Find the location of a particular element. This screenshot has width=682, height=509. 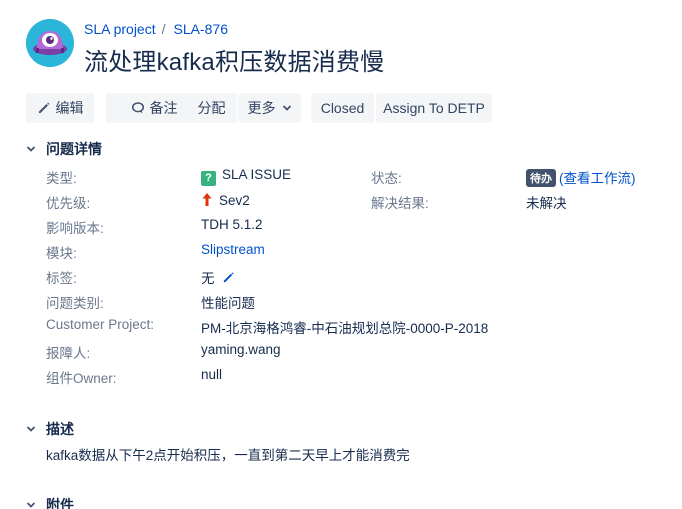

more-button-label: 更多 is located at coordinates (261, 108).